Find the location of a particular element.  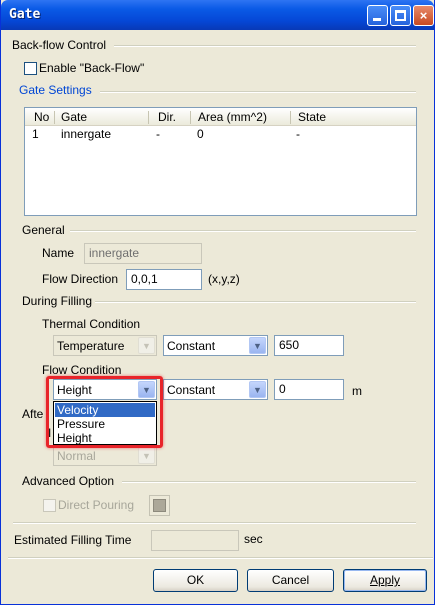

backflow-section-label: Back-flow Control is located at coordinates (59, 45).